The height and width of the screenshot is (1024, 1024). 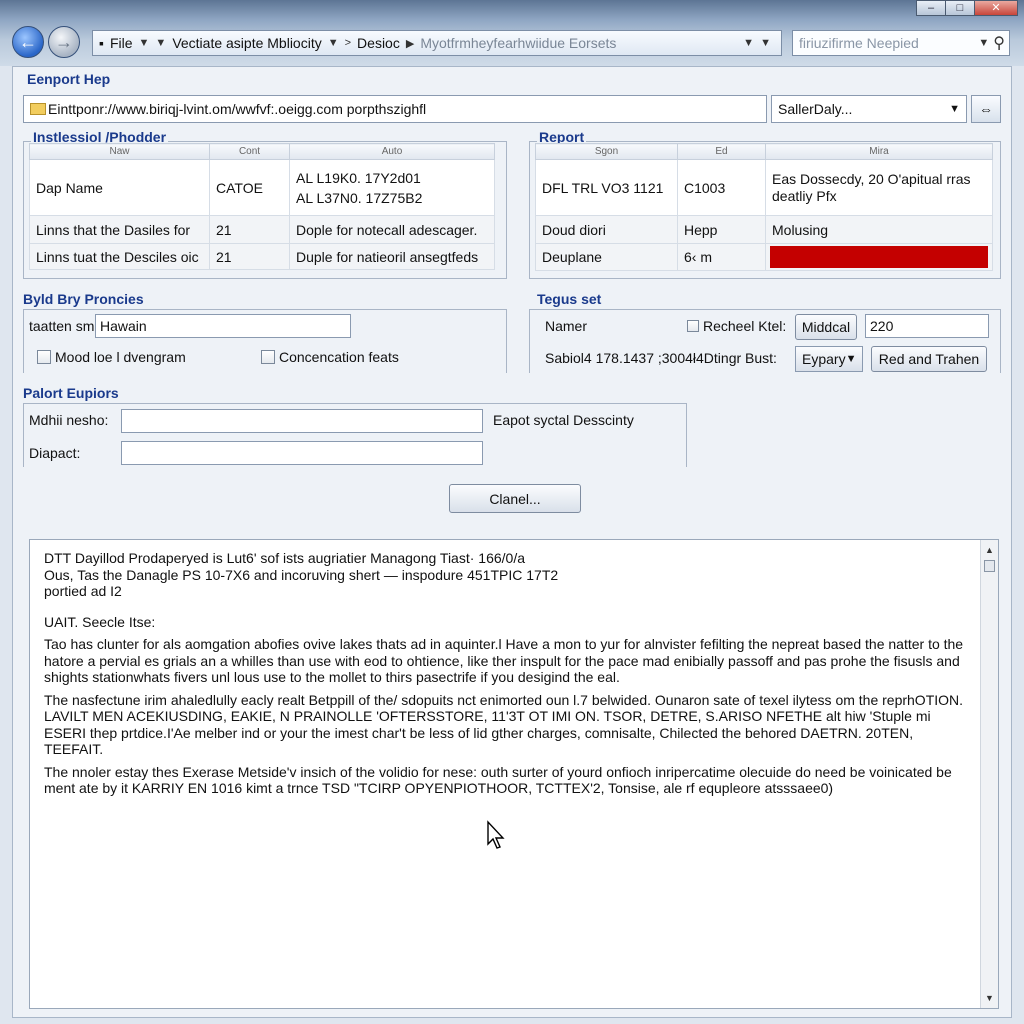 I want to click on tegus-value-input: 220, so click(x=927, y=326).